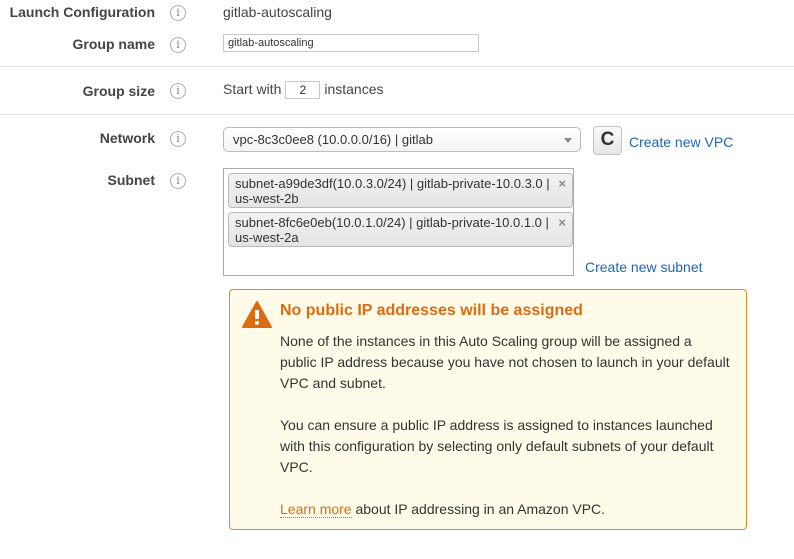 Image resolution: width=794 pixels, height=559 pixels. What do you see at coordinates (127, 138) in the screenshot?
I see `network-label: Network` at bounding box center [127, 138].